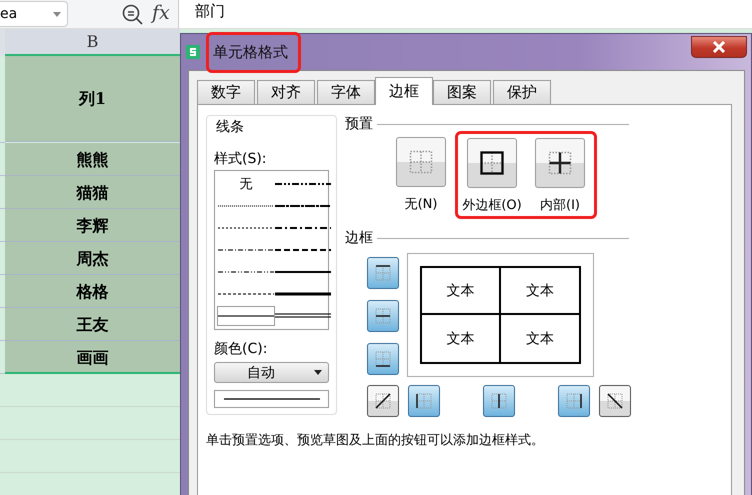  I want to click on column-header: B, so click(92, 42).